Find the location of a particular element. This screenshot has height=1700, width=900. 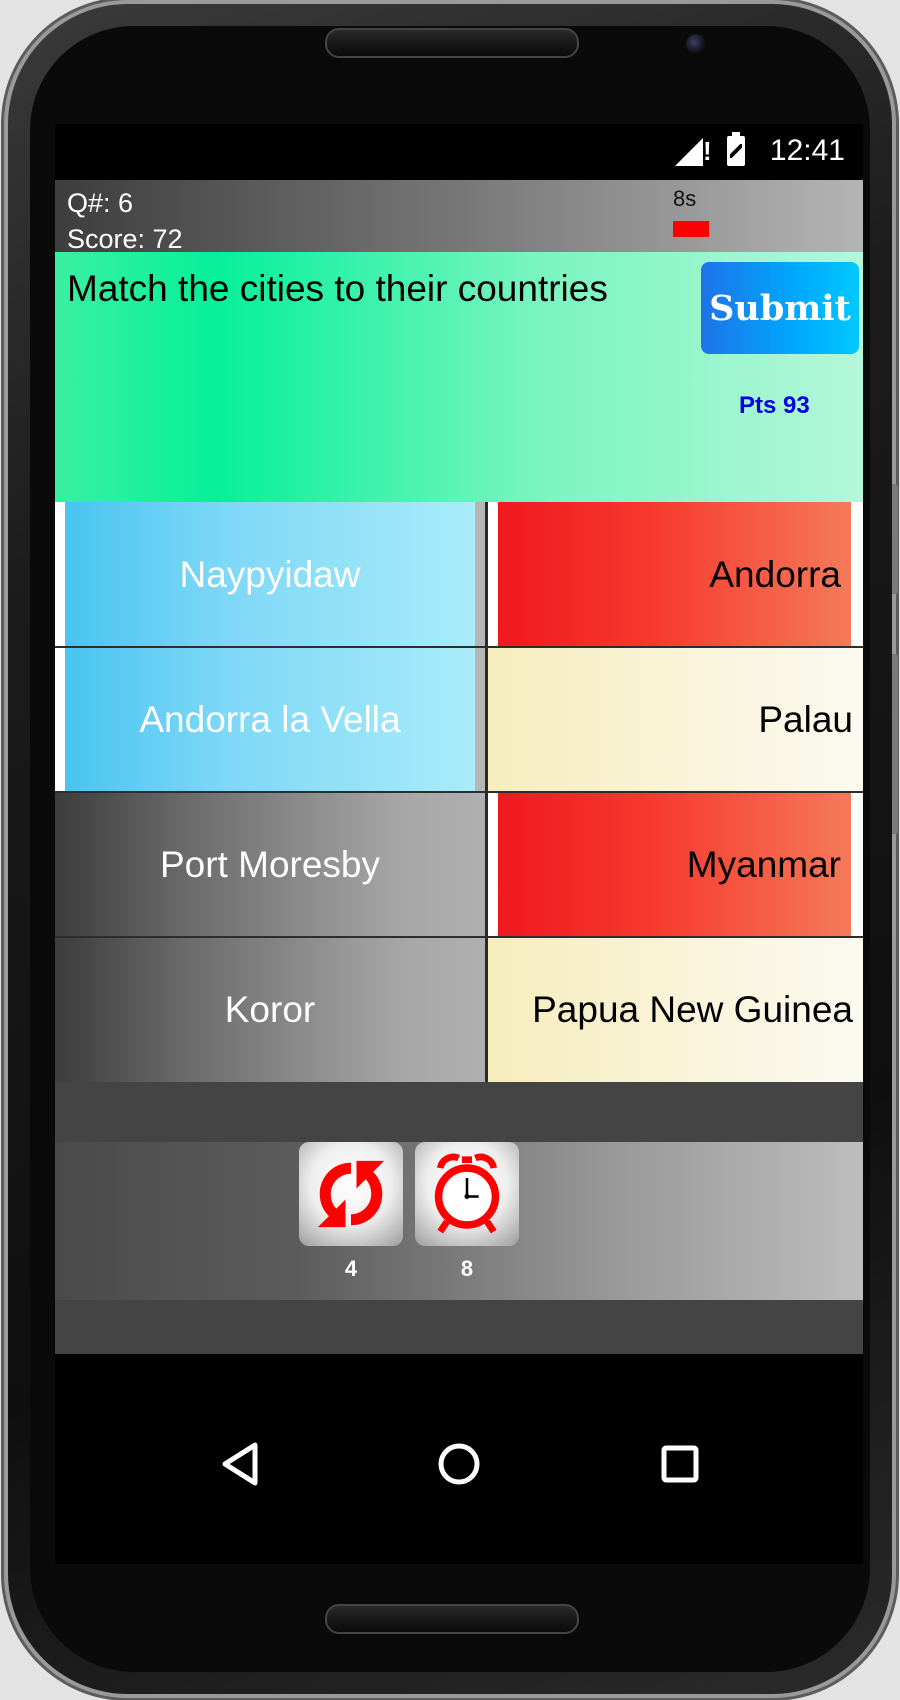

city-option-port-moresby: Port Moresby is located at coordinates (270, 864).